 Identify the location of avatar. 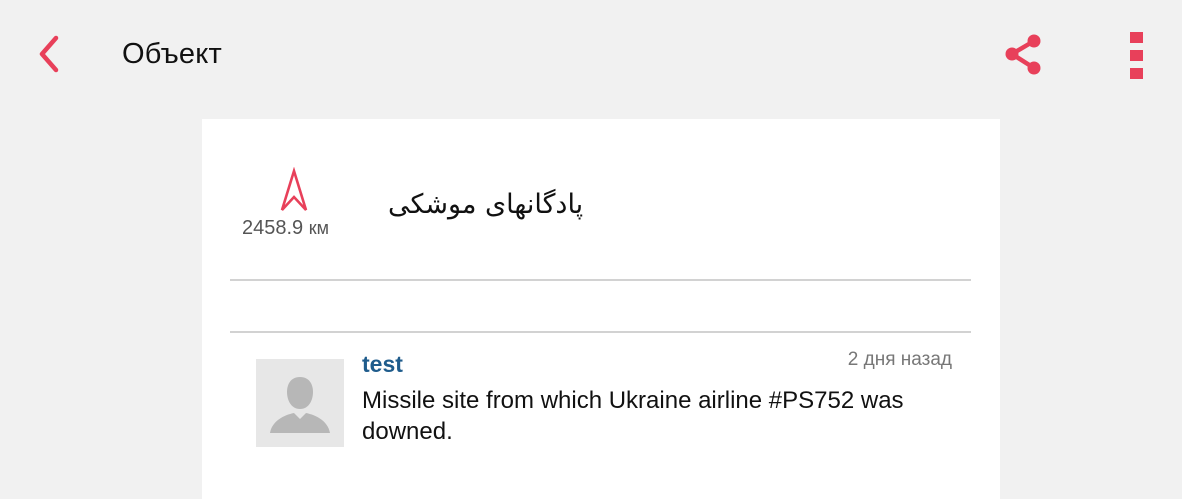
(300, 403).